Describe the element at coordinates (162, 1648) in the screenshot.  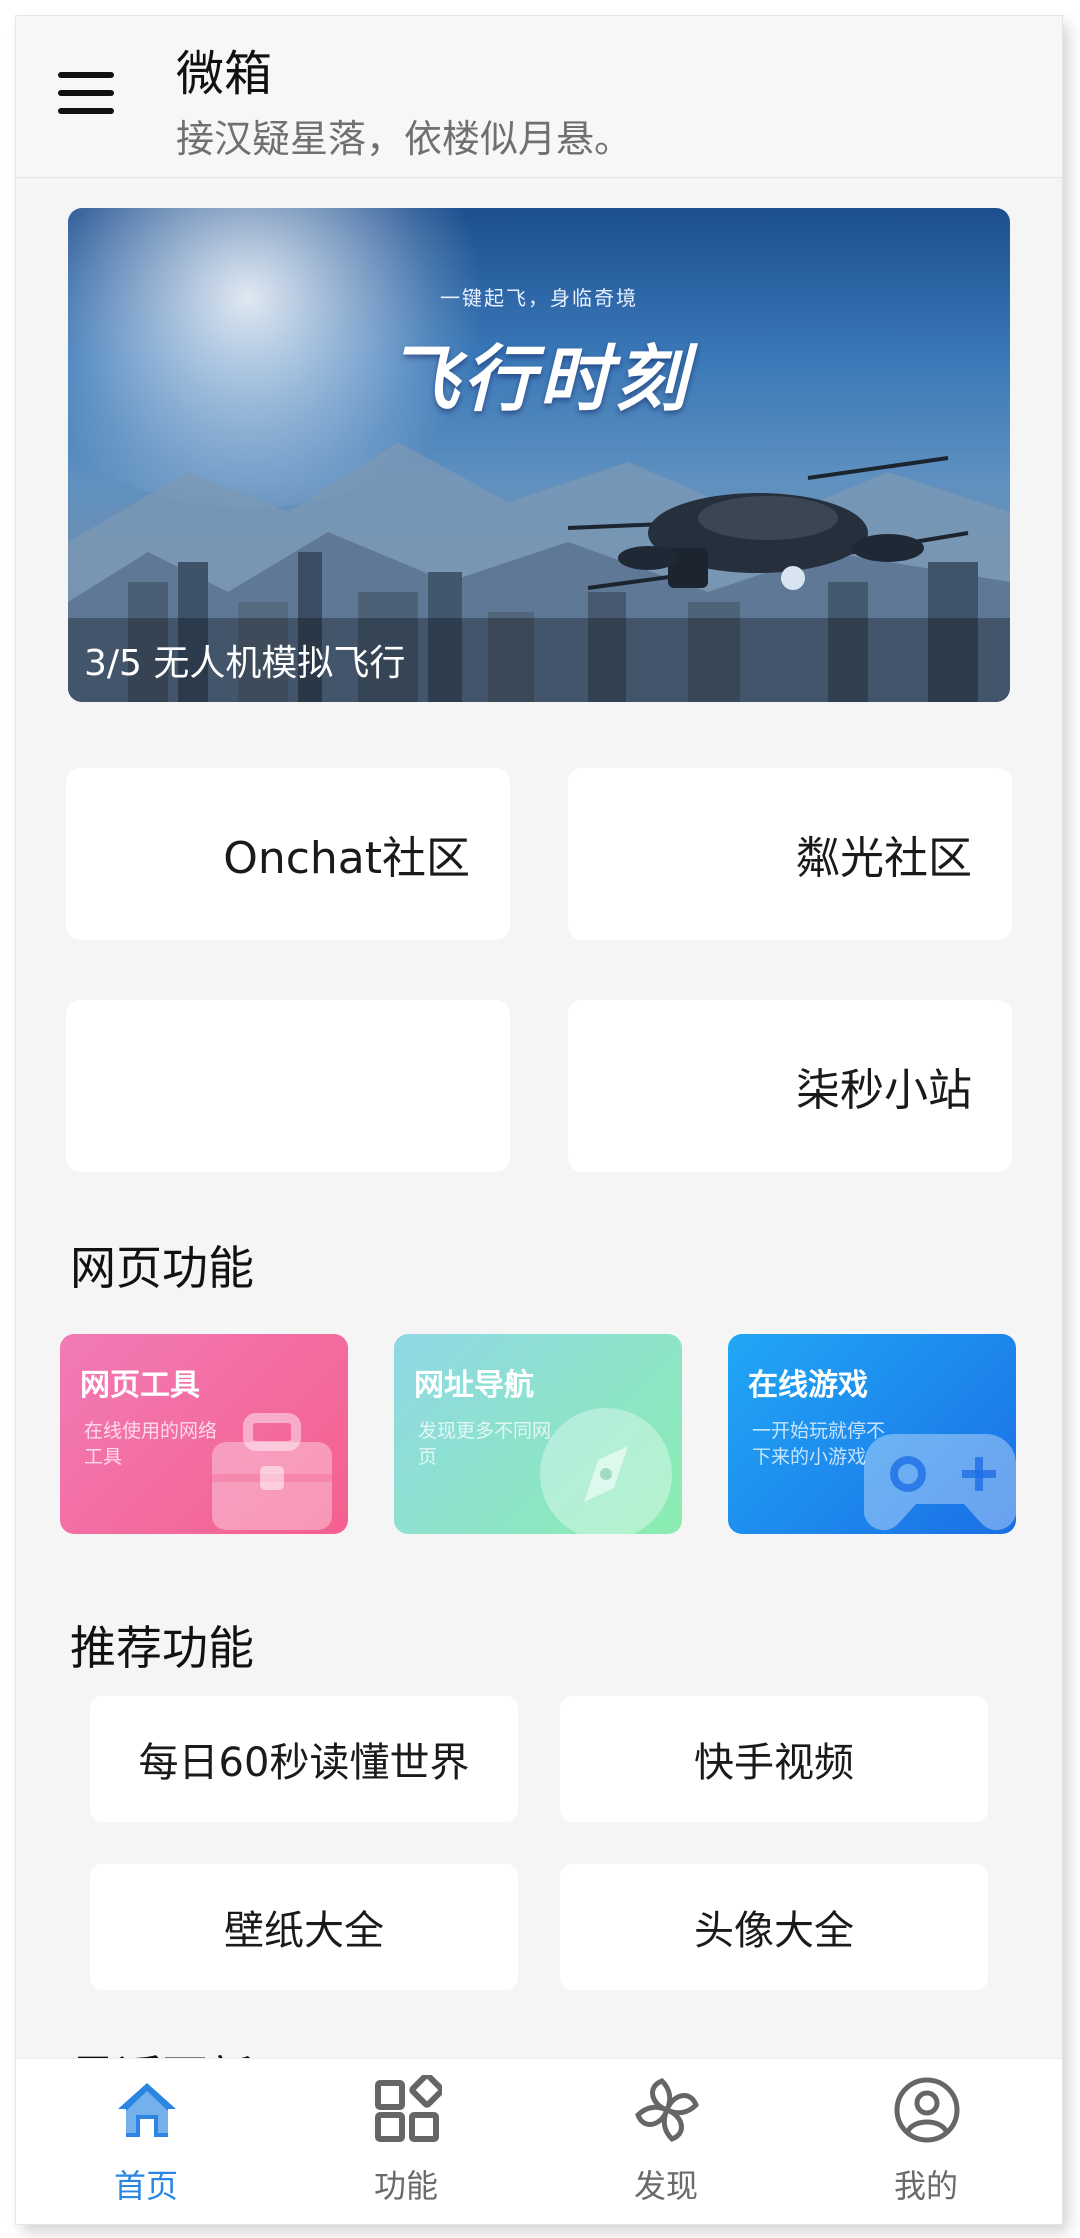
I see `section-title-recommended: 推荐功能` at that location.